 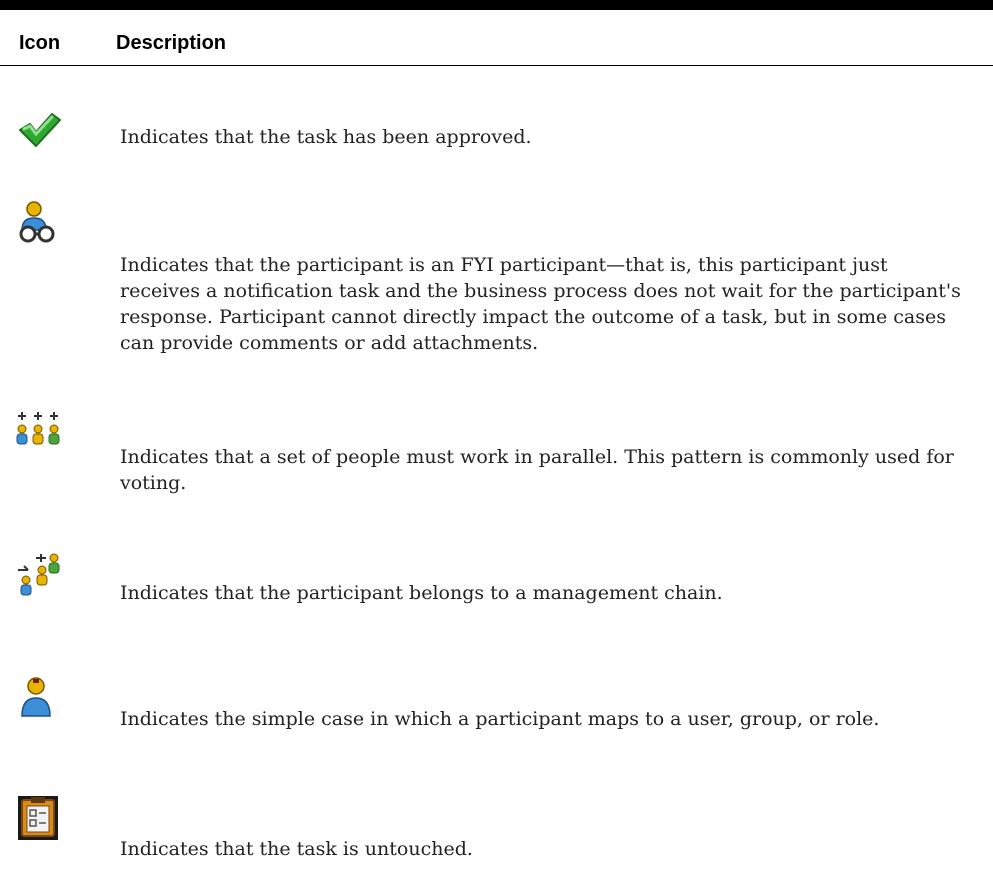 I want to click on untouched-task-clipboard-icon, so click(x=38, y=817).